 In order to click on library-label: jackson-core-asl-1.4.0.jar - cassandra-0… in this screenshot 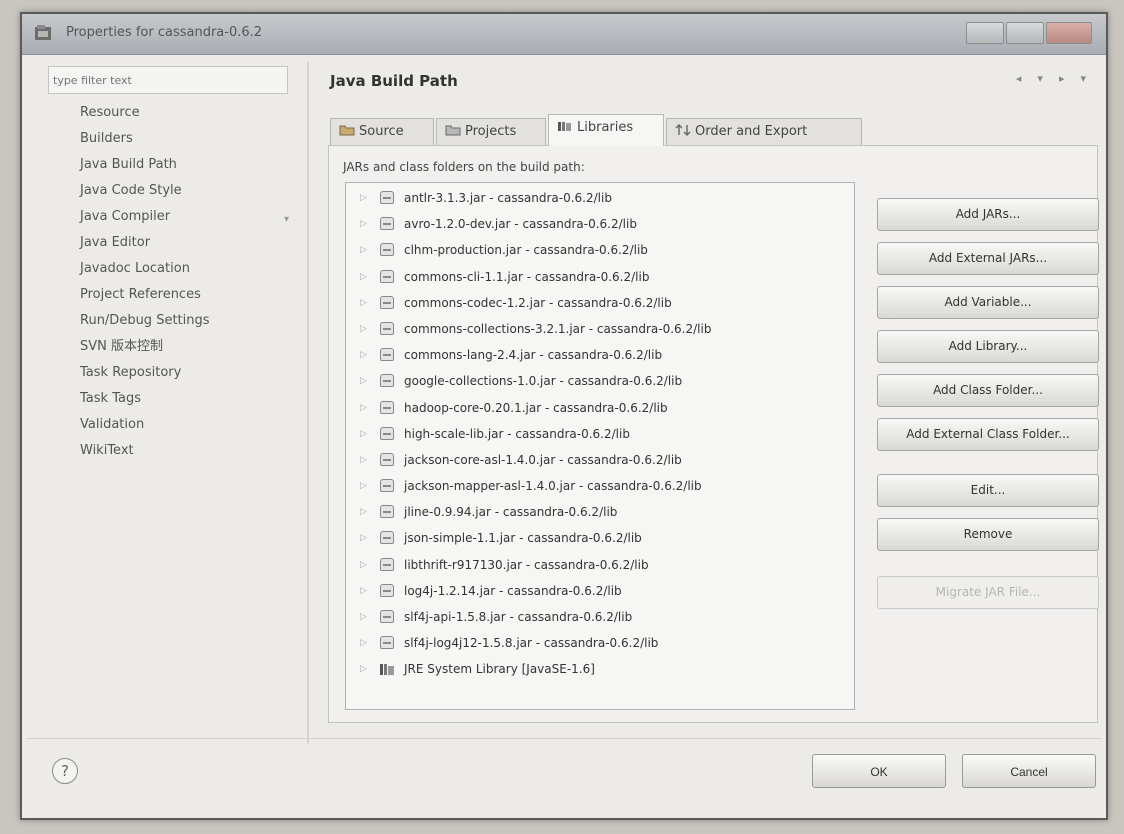, I will do `click(543, 459)`.